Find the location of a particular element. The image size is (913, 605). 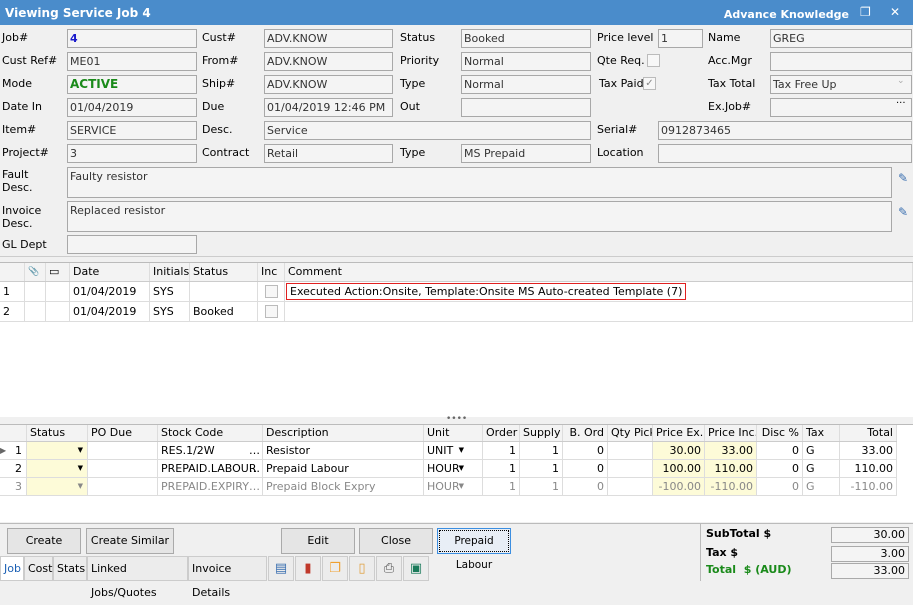

copy-icon: ❐ is located at coordinates (335, 568).